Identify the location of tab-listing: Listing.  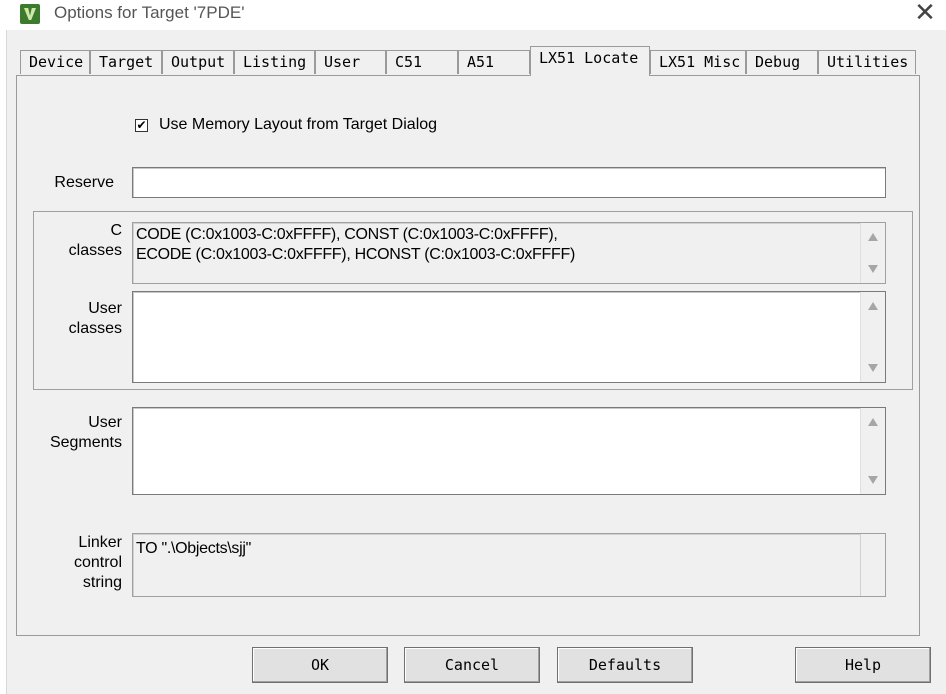
(274, 62).